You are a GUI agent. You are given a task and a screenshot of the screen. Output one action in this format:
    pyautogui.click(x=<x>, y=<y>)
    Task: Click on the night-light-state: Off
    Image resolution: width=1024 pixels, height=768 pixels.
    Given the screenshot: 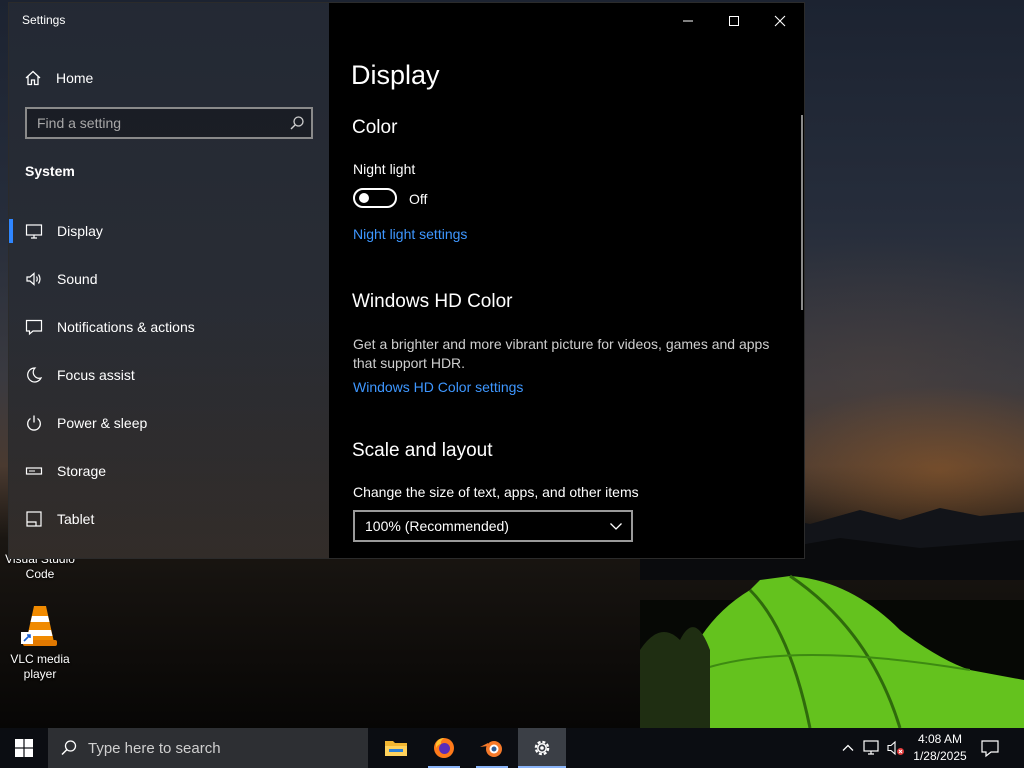 What is the action you would take?
    pyautogui.click(x=418, y=199)
    